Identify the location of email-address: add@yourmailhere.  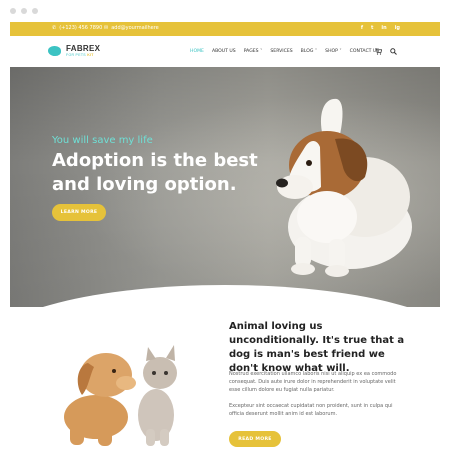
(135, 28).